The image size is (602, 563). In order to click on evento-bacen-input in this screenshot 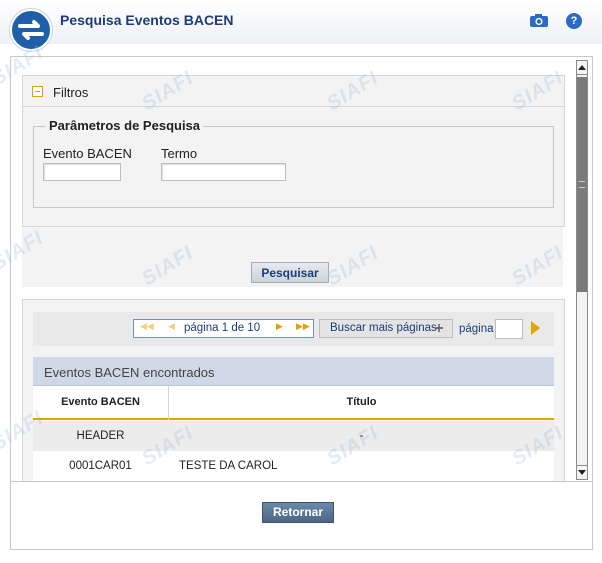, I will do `click(82, 172)`.